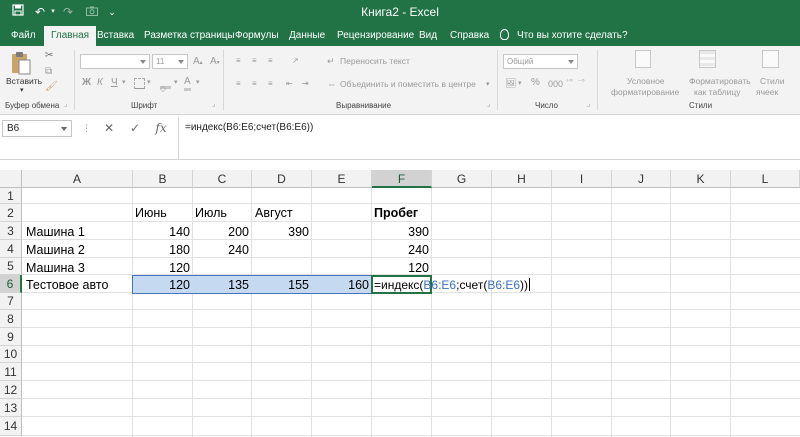 Image resolution: width=800 pixels, height=437 pixels. Describe the element at coordinates (11, 266) in the screenshot. I see `row-header-5: 5` at that location.